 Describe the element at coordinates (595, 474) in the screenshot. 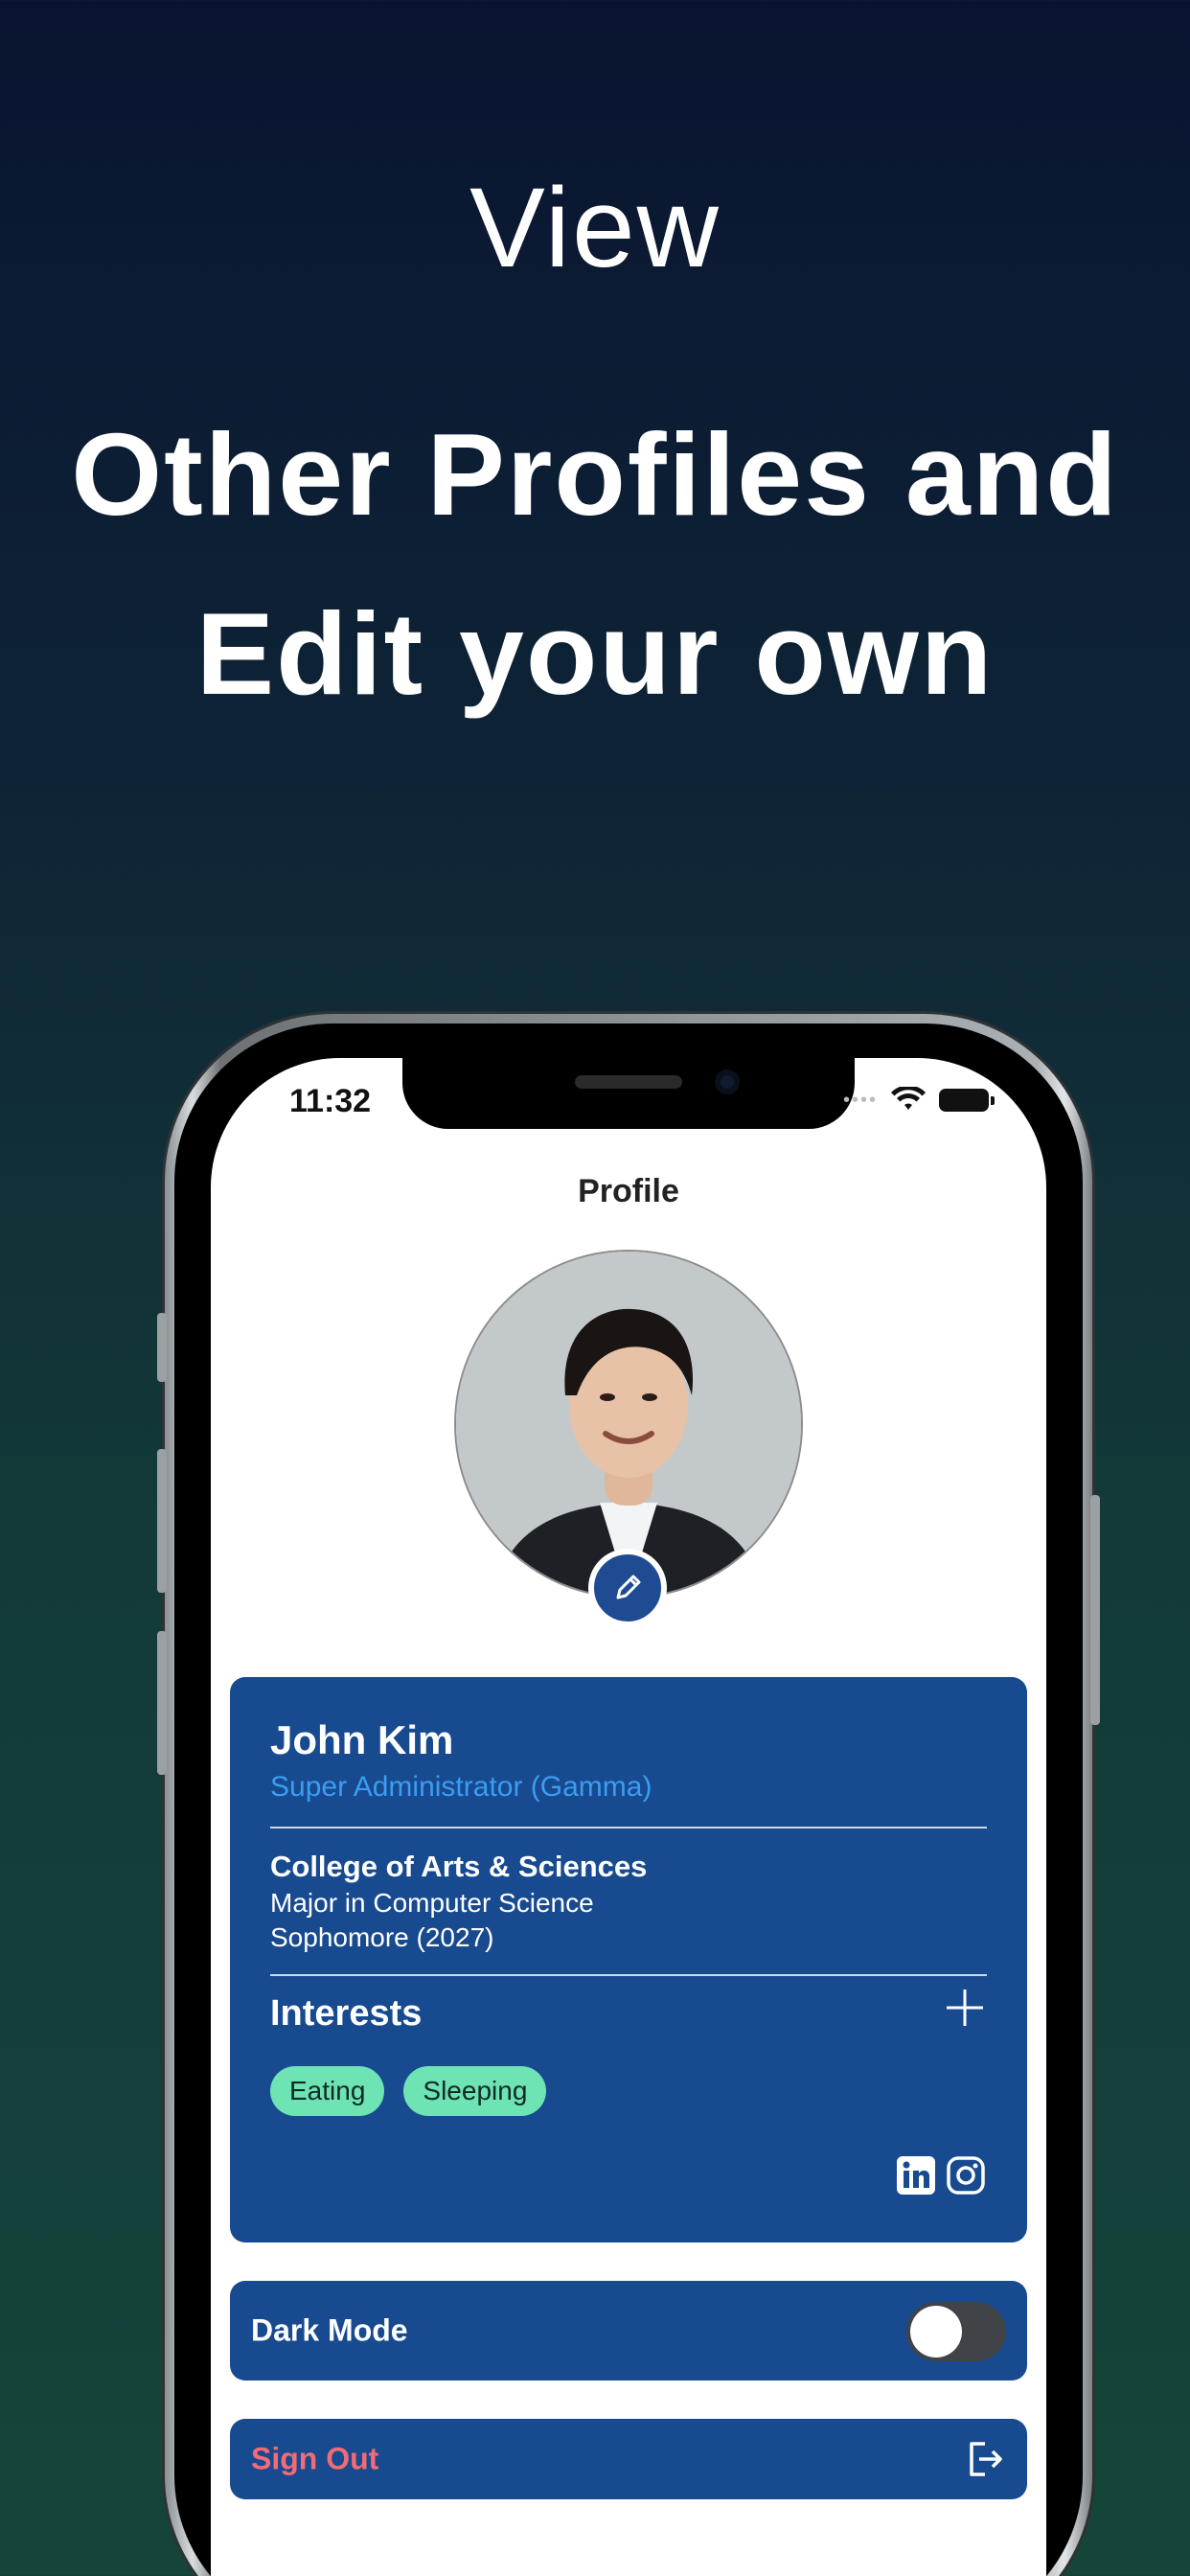

I see `headline-other-profiles: Other Profiles and` at that location.